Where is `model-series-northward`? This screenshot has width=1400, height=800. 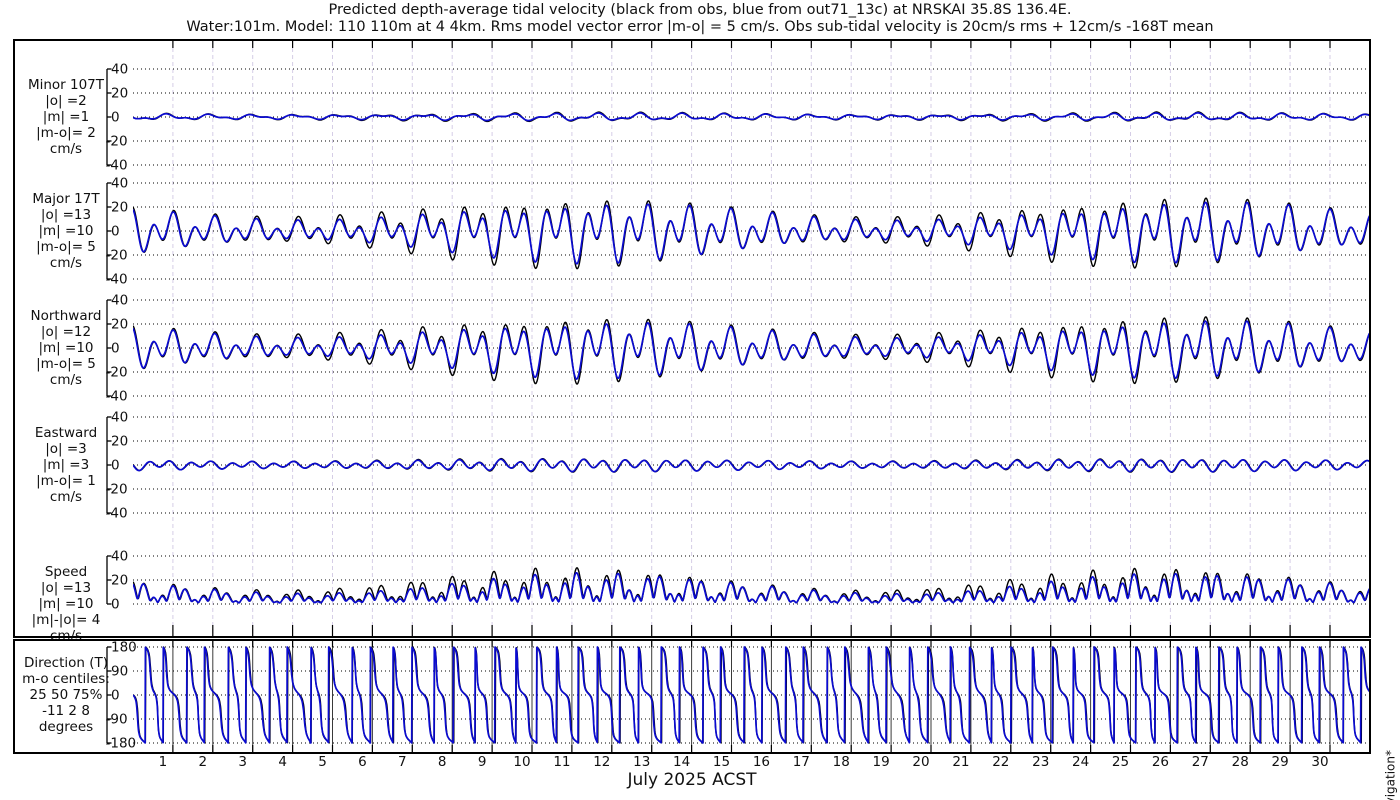
model-series-northward is located at coordinates (751, 350).